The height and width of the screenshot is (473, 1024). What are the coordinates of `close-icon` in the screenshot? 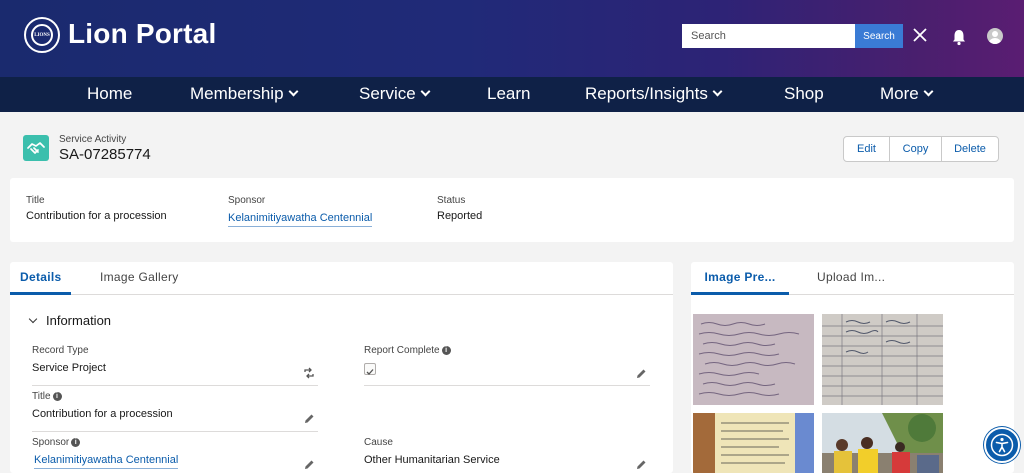 It's located at (920, 35).